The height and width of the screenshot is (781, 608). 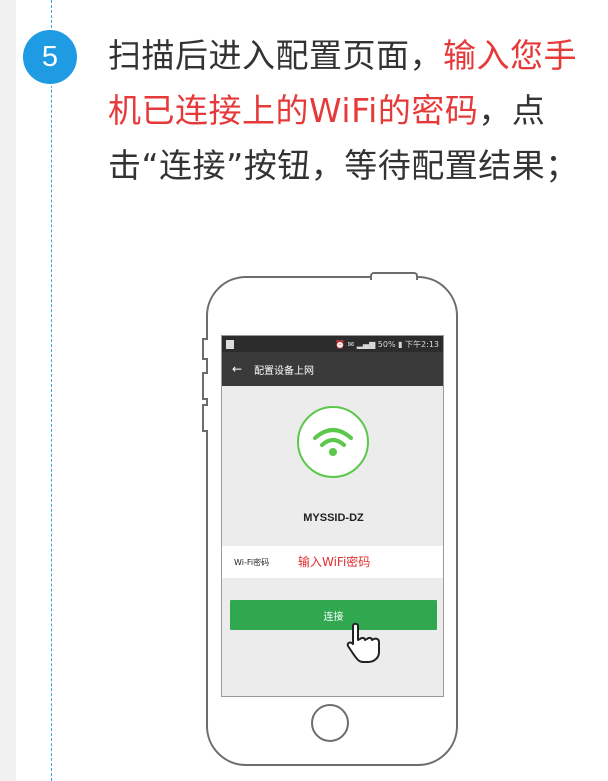 I want to click on wifi-icon, so click(x=333, y=442).